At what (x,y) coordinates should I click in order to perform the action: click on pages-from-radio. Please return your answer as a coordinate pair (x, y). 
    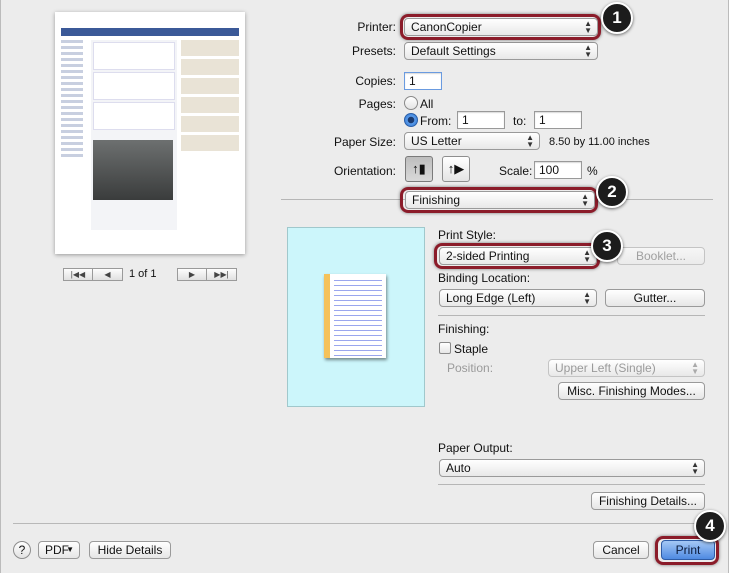
    Looking at the image, I should click on (411, 120).